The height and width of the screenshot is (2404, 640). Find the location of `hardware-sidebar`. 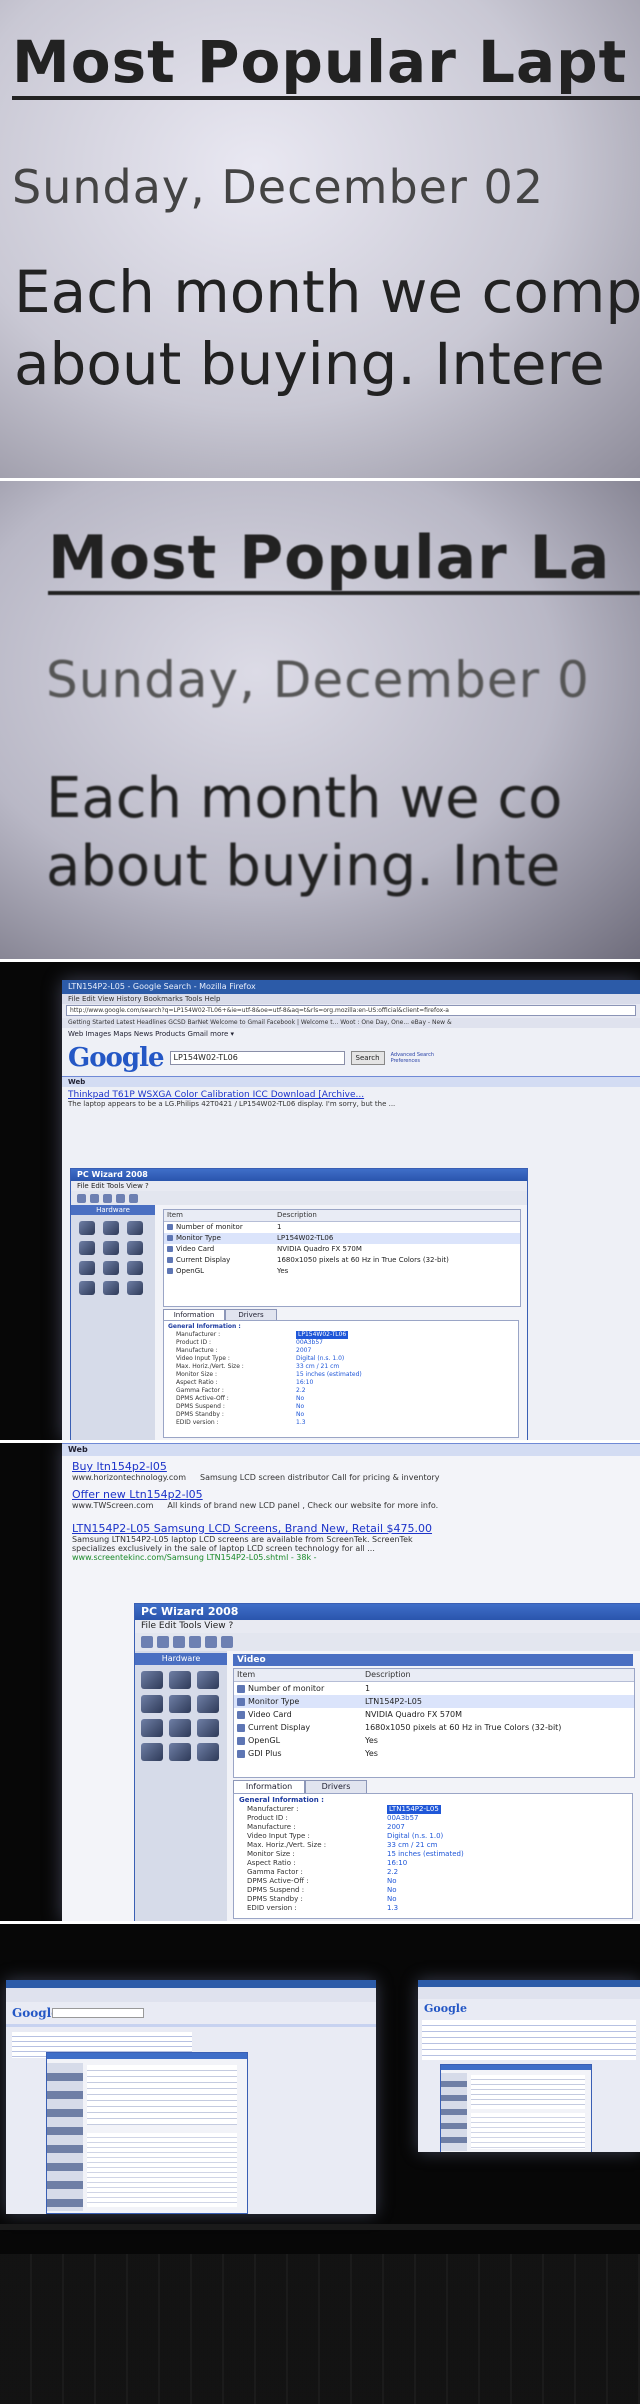

hardware-sidebar is located at coordinates (65, 2137).